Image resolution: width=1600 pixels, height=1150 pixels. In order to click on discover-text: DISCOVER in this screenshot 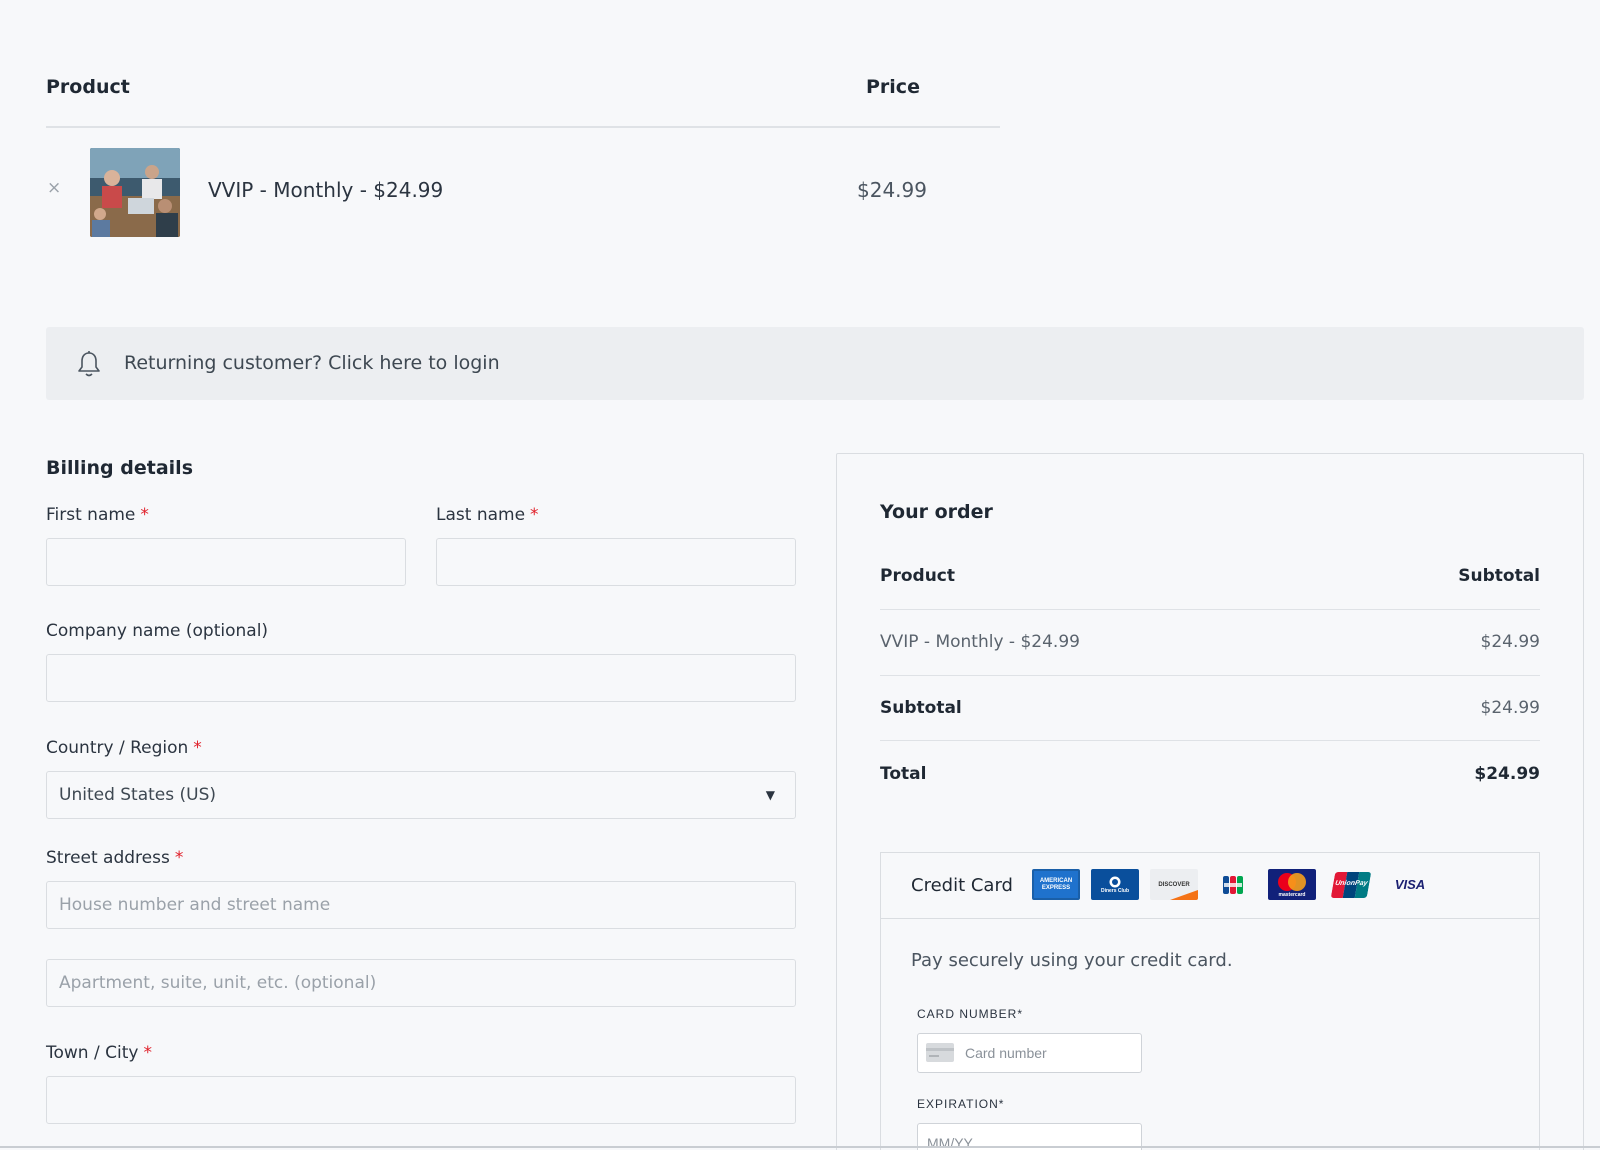, I will do `click(1174, 884)`.